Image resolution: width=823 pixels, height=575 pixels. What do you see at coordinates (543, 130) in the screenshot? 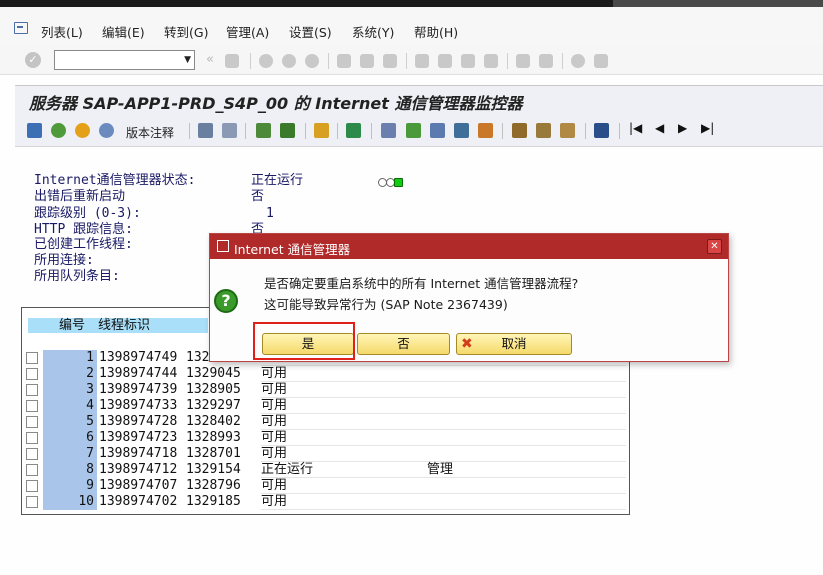
I see `layout-change-icon` at bounding box center [543, 130].